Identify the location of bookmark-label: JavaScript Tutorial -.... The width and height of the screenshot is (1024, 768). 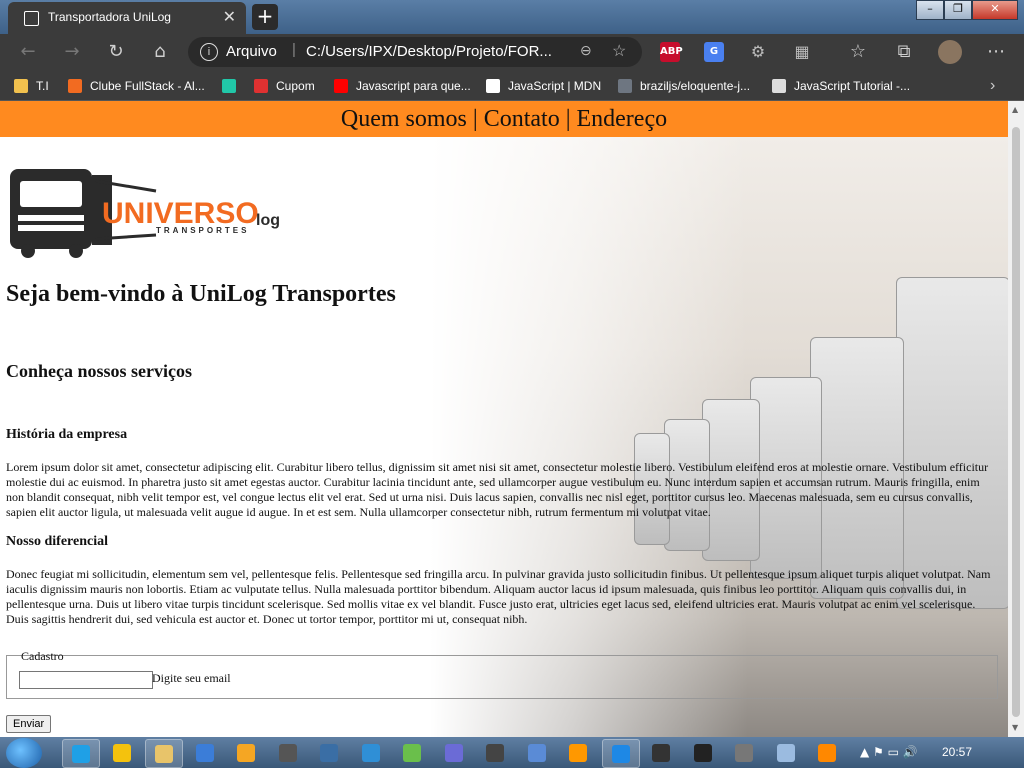
(852, 86).